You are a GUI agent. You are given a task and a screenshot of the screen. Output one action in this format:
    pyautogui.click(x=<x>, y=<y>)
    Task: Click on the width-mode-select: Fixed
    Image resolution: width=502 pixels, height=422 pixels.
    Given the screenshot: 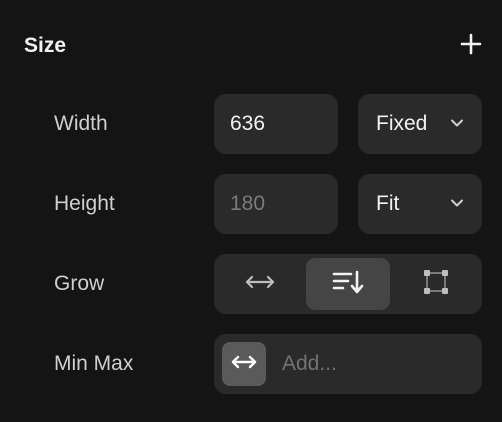 What is the action you would take?
    pyautogui.click(x=420, y=124)
    